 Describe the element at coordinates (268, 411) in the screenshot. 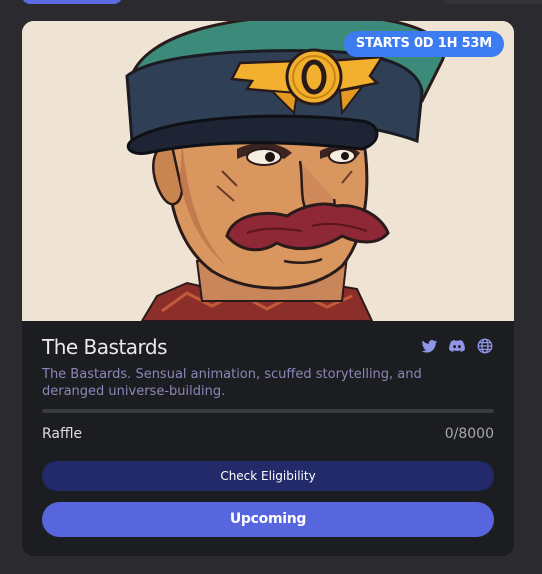

I see `mint-progress-bar` at that location.